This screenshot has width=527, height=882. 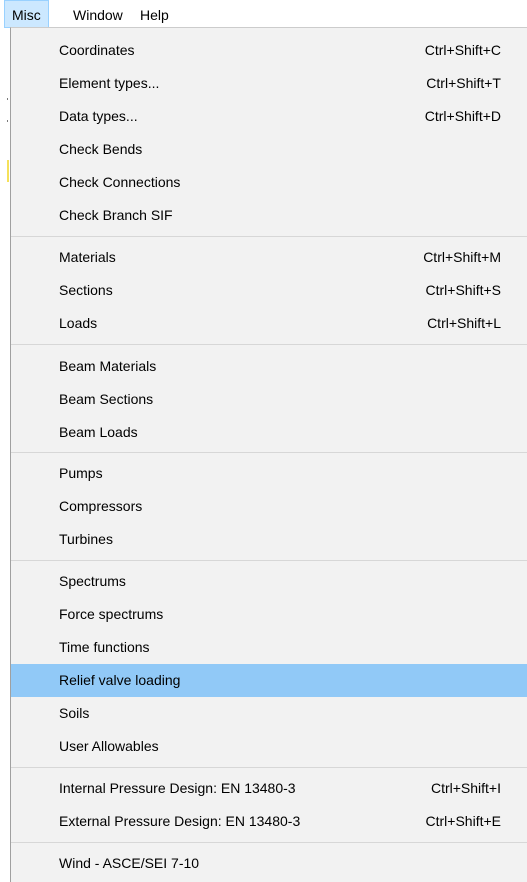 I want to click on menu-item-label: Internal Pressure Design: EN 13480-3, so click(x=177, y=788).